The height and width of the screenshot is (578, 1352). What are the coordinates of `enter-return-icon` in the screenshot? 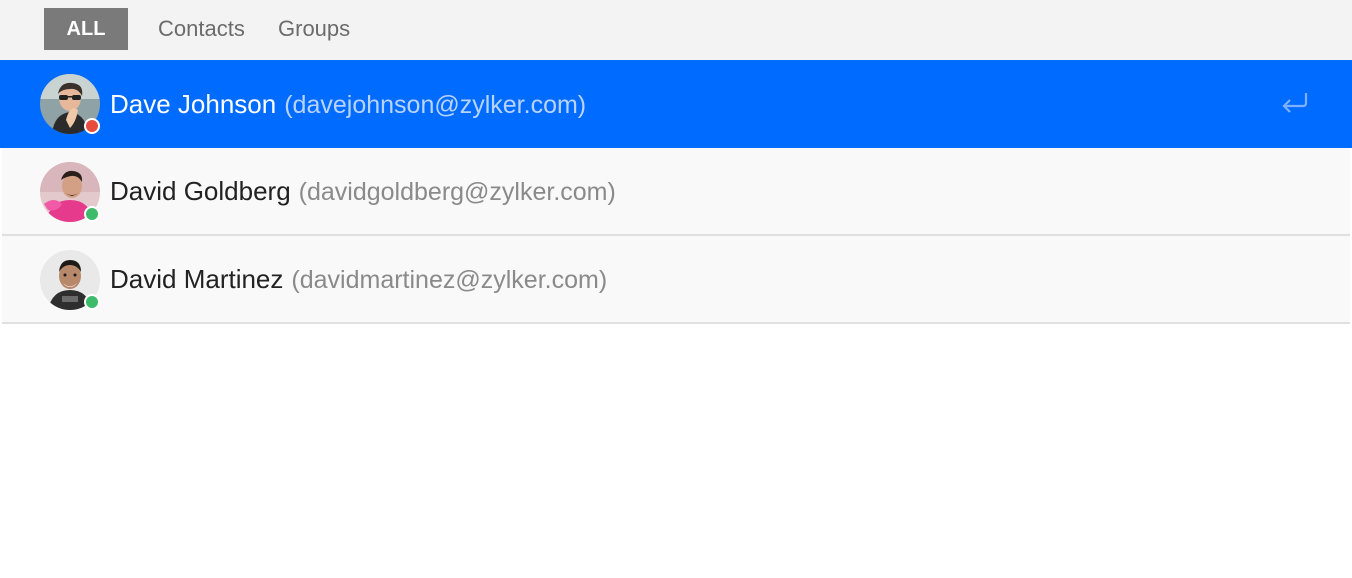 It's located at (1295, 103).